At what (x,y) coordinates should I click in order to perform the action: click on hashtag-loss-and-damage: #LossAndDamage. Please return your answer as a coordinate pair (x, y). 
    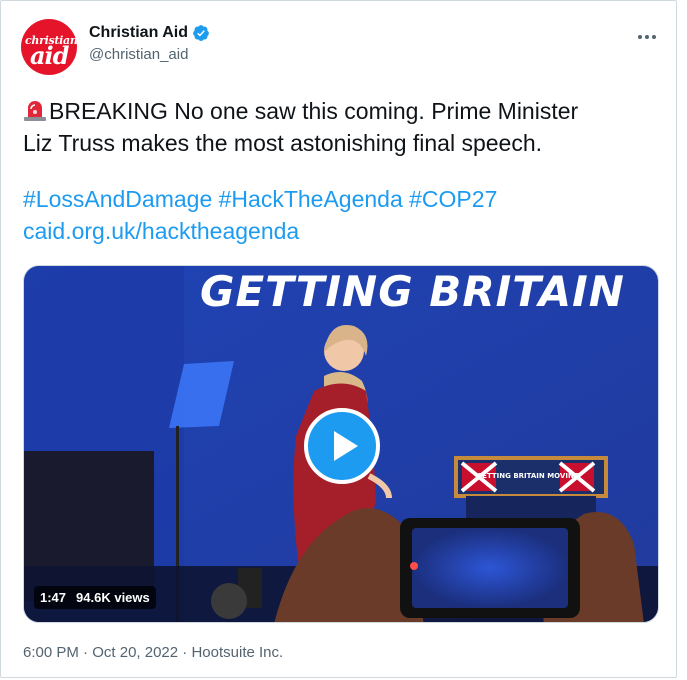
    Looking at the image, I should click on (117, 199).